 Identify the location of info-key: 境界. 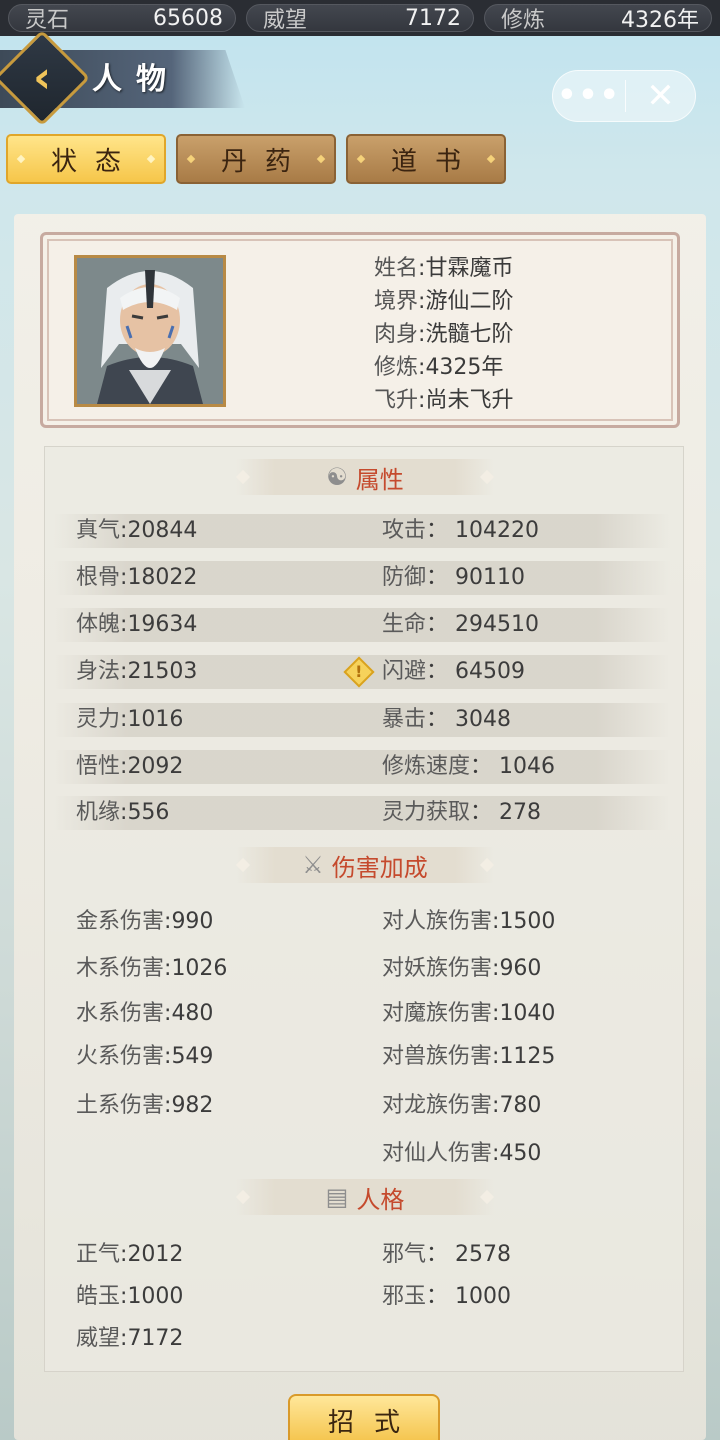
(396, 301).